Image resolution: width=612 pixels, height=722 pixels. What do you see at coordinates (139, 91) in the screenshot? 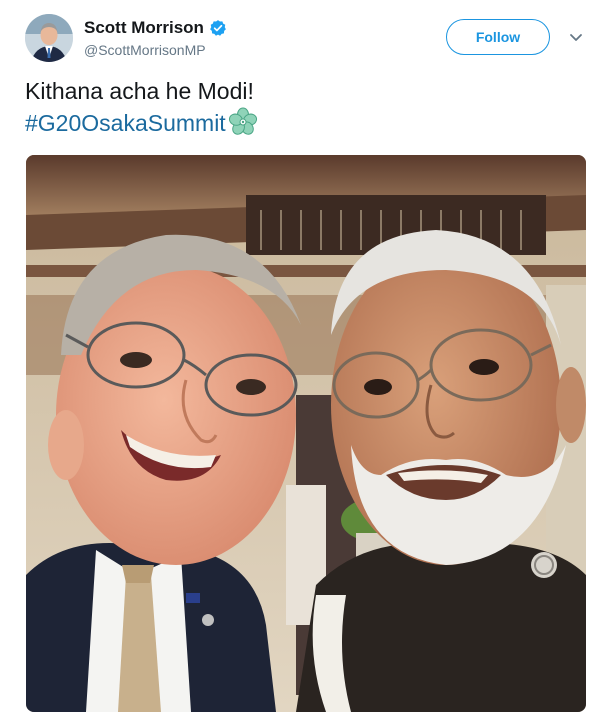
I see `tweet-text-line: Kithana acha he Modi!` at bounding box center [139, 91].